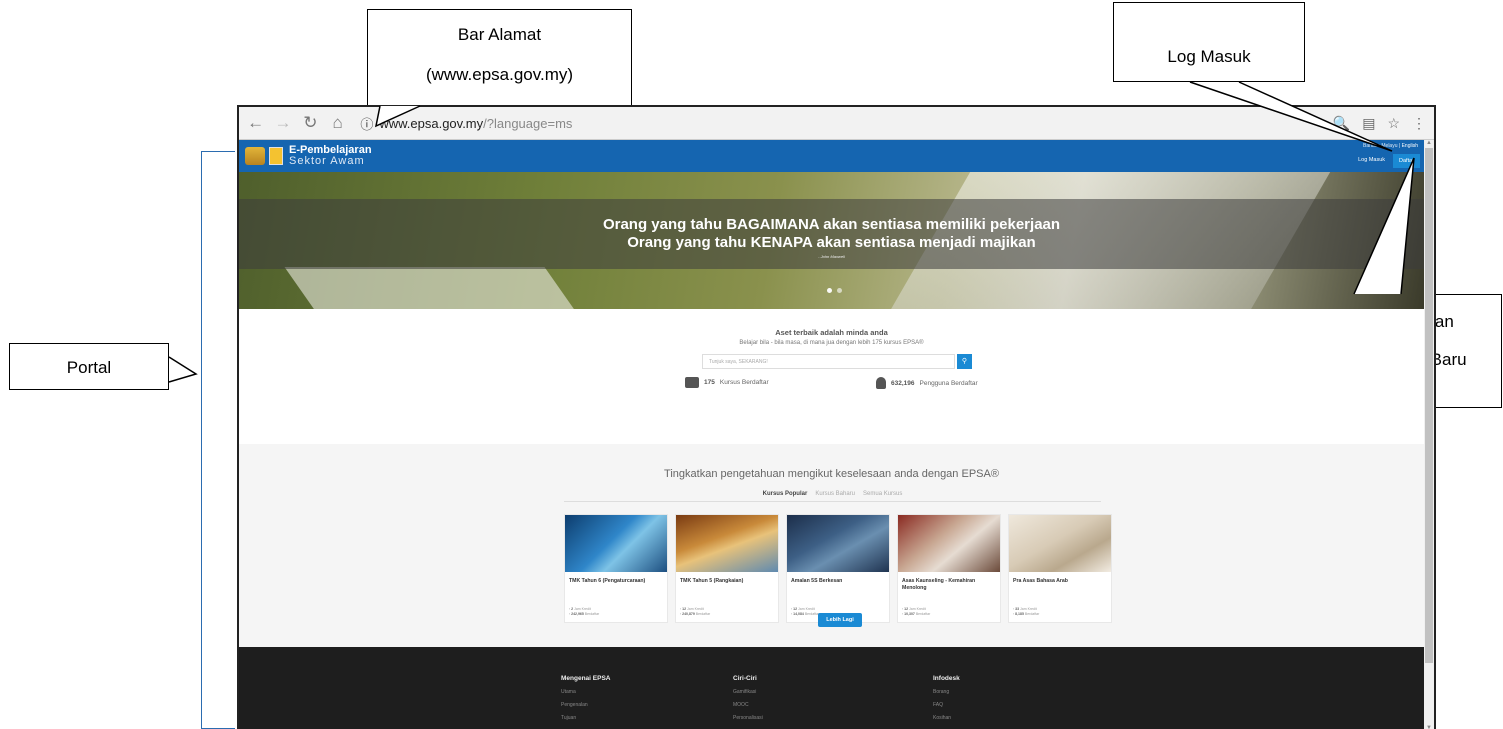 Image resolution: width=1503 pixels, height=729 pixels. I want to click on stat-users-count: 632,196, so click(903, 383).